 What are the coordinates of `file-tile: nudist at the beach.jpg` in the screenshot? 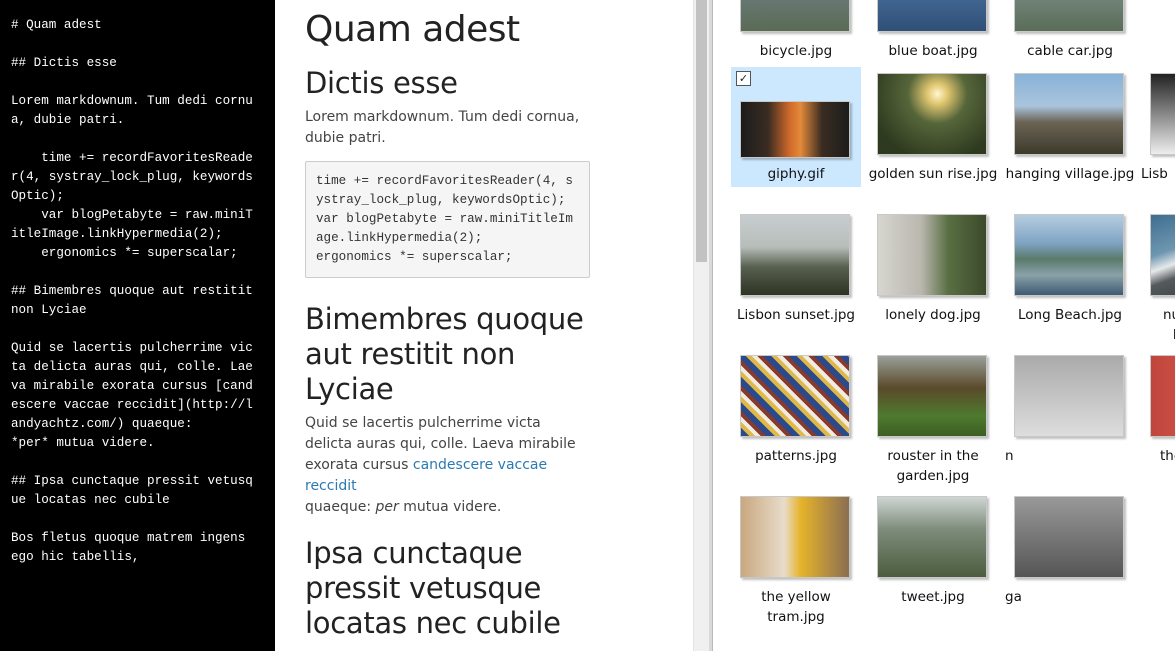 It's located at (1158, 275).